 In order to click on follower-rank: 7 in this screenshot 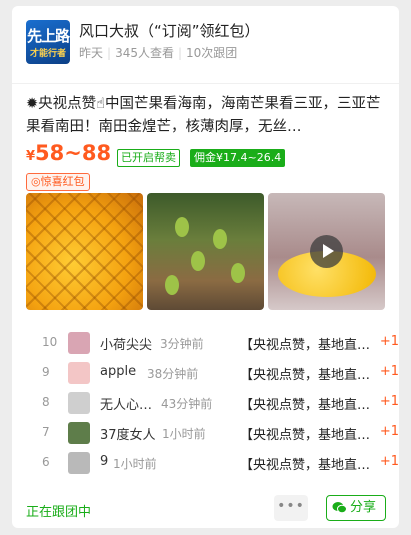, I will do `click(46, 432)`.